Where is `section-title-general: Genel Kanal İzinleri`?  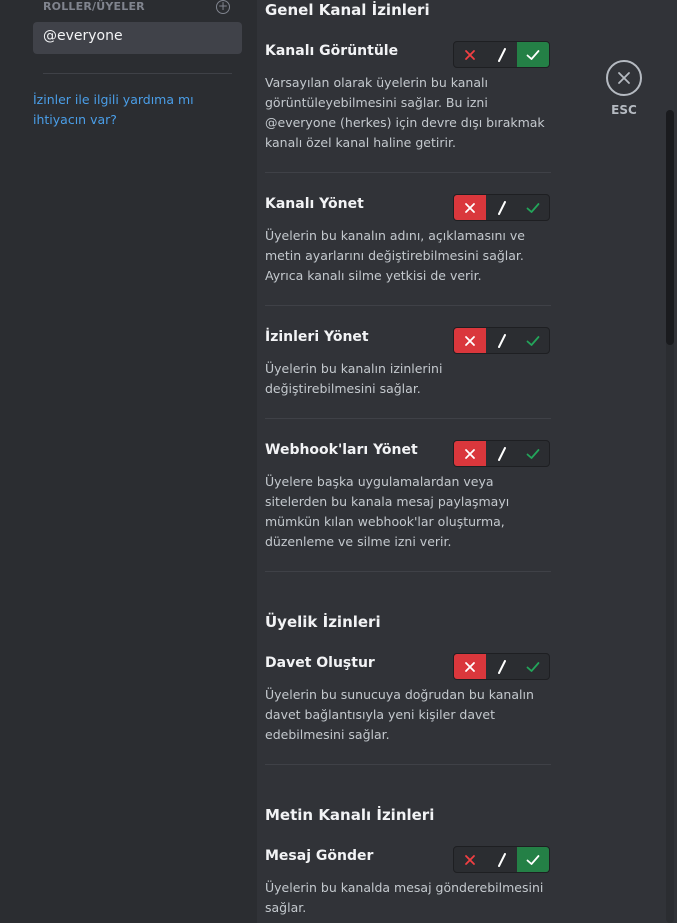
section-title-general: Genel Kanal İzinleri is located at coordinates (347, 10).